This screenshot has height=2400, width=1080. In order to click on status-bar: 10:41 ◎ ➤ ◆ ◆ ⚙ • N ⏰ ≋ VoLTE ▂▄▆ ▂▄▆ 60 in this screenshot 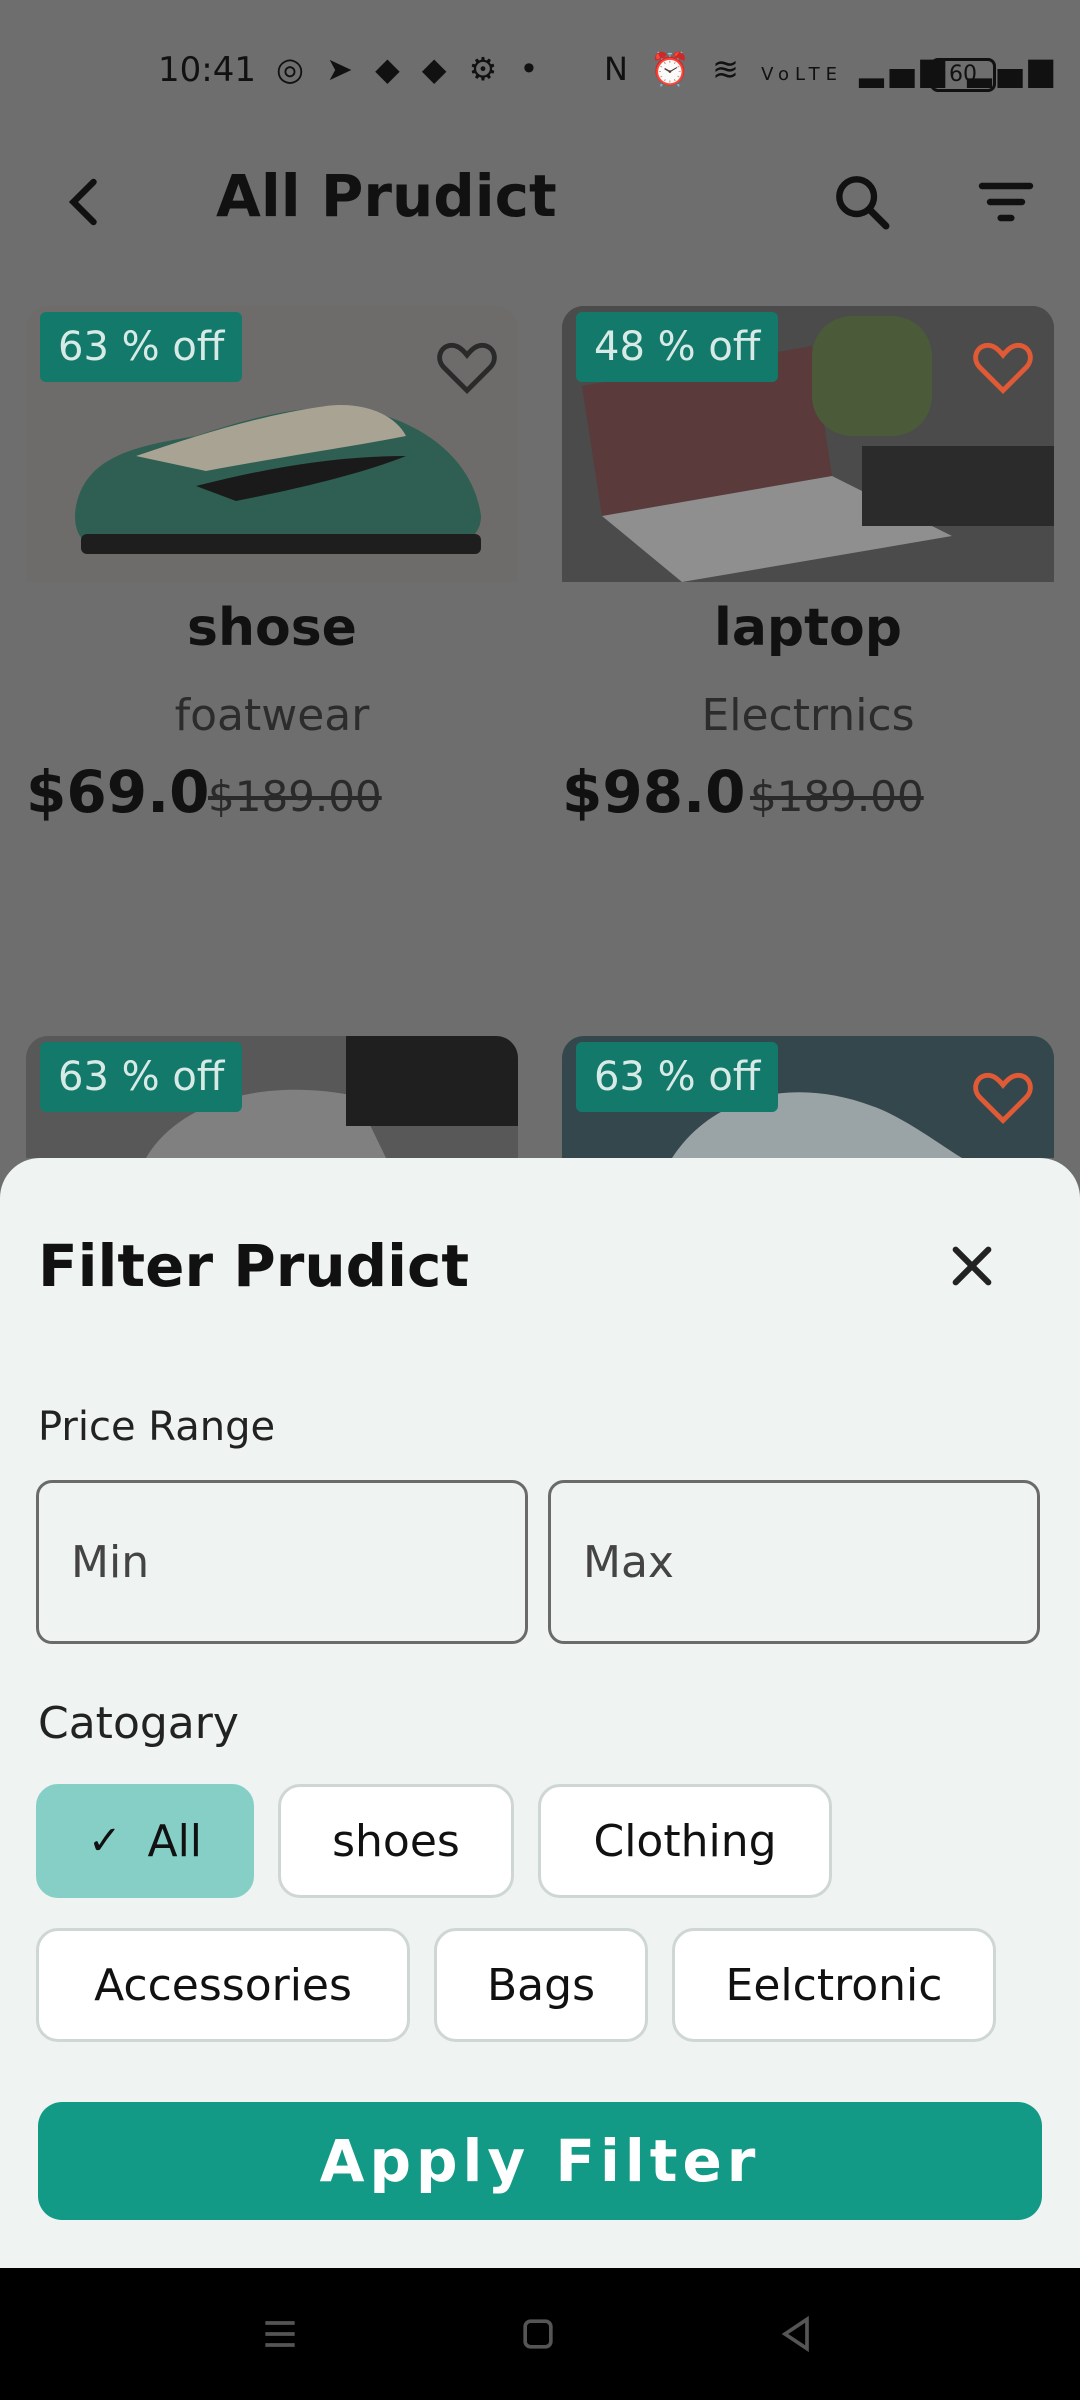, I will do `click(540, 70)`.